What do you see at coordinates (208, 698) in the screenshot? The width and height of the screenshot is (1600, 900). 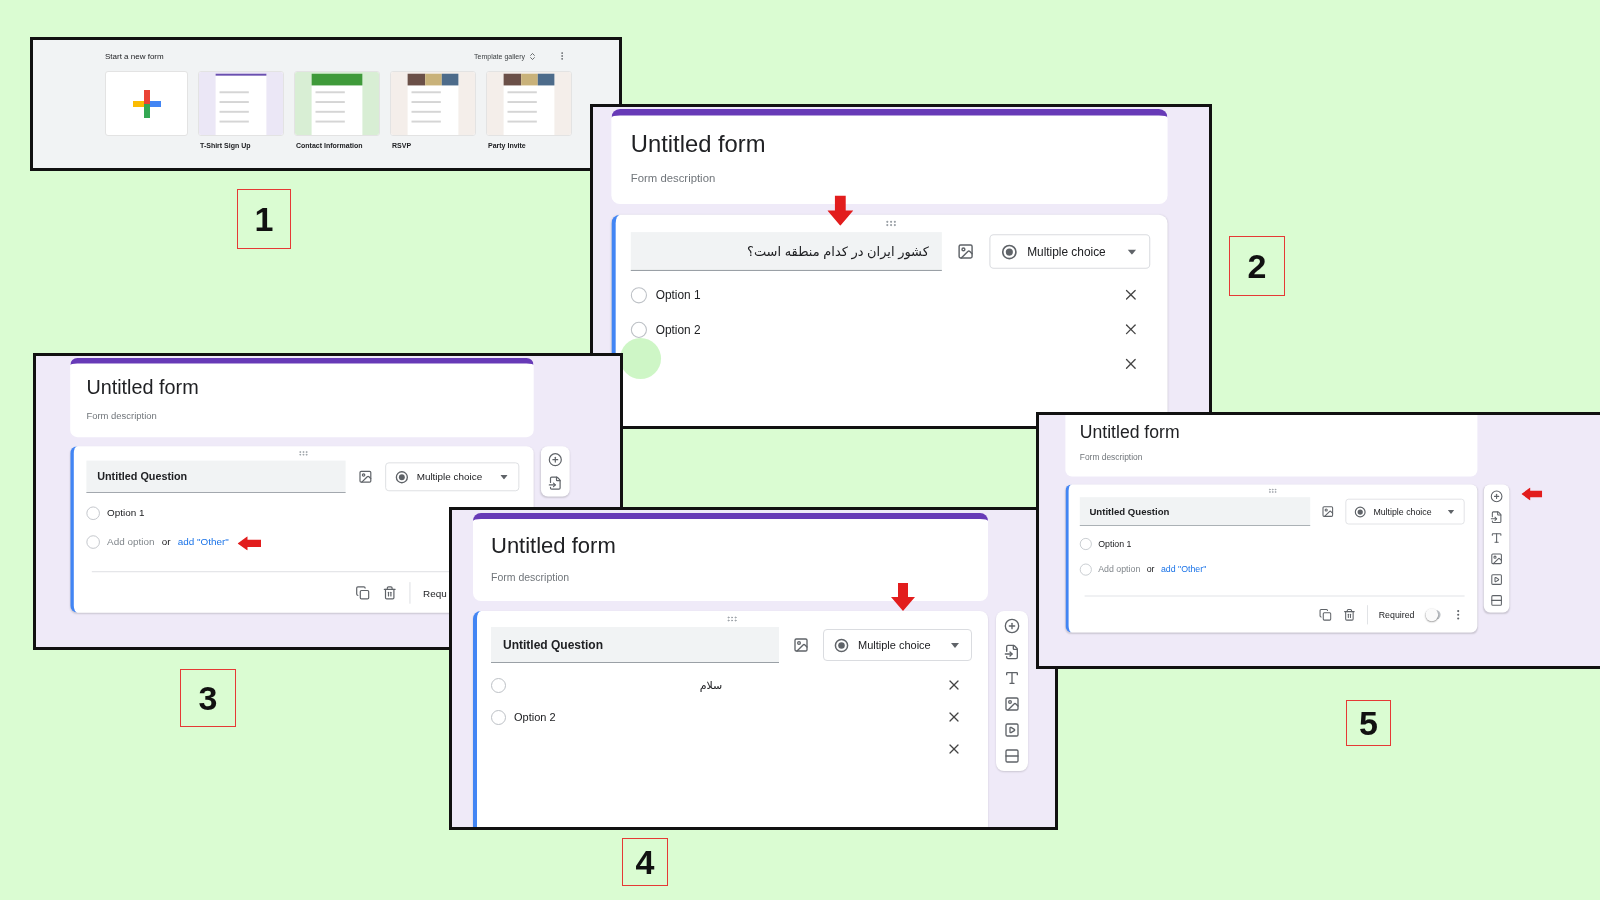 I see `step-number: 3` at bounding box center [208, 698].